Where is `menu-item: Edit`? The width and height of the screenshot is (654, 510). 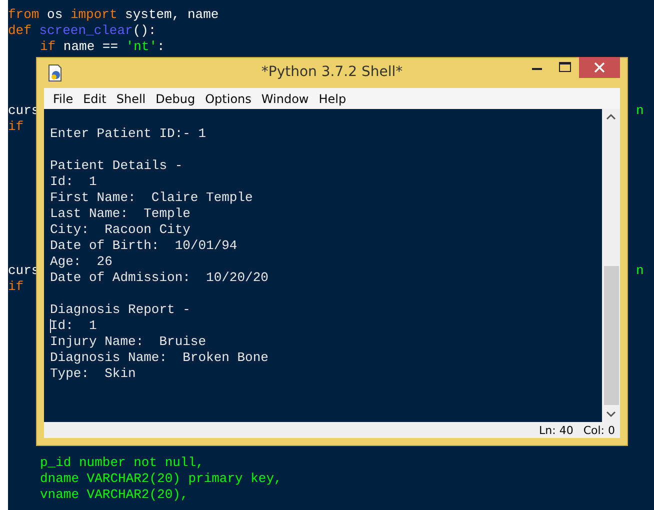
menu-item: Edit is located at coordinates (95, 98).